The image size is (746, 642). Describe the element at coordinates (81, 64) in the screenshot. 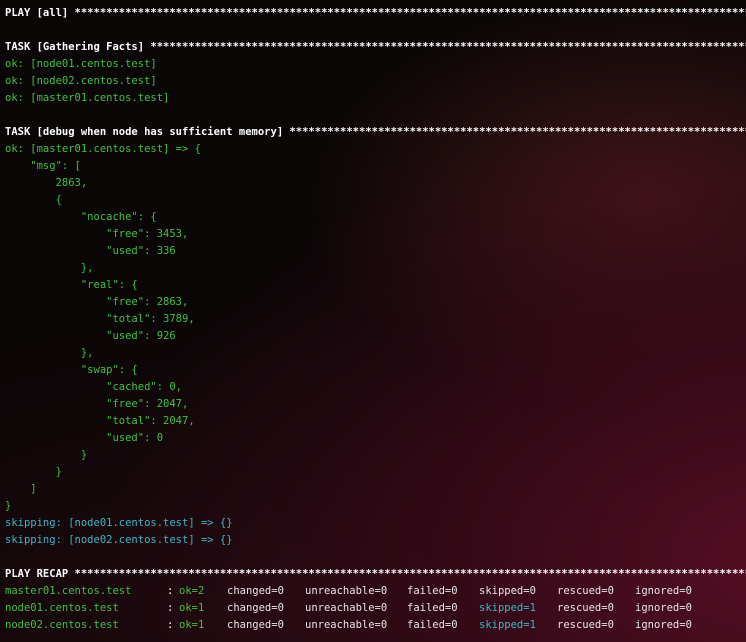

I see `terminal-line: ok: [node01.centos.test]` at that location.